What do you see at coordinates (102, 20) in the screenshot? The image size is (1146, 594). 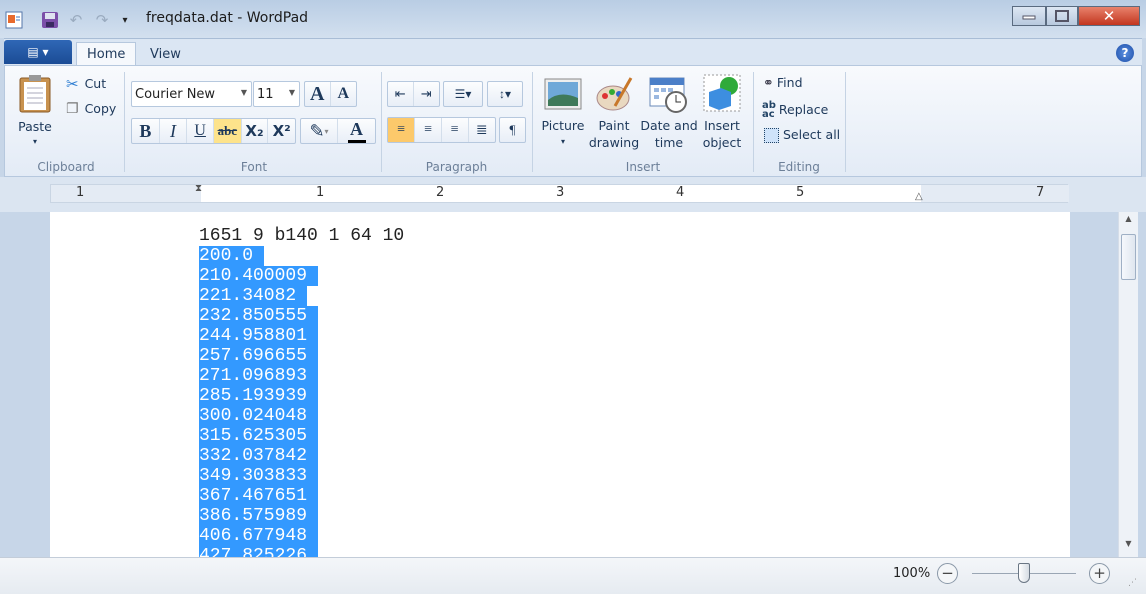 I see `redo-icon: ↷` at bounding box center [102, 20].